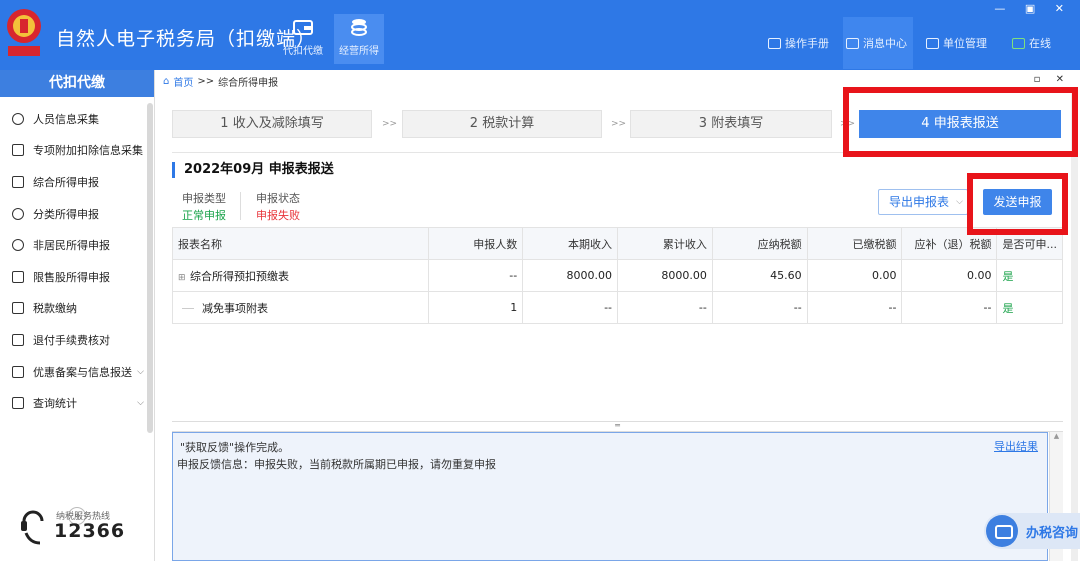 The width and height of the screenshot is (1080, 561). What do you see at coordinates (18, 339) in the screenshot?
I see `doc-icon` at bounding box center [18, 339].